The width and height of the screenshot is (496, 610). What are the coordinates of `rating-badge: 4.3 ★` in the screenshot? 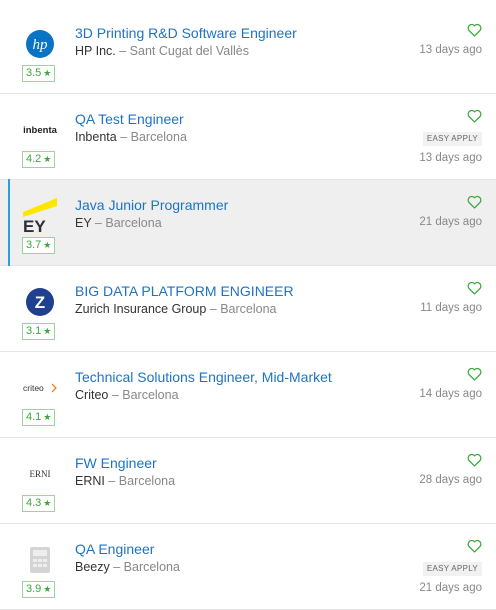 It's located at (38, 503).